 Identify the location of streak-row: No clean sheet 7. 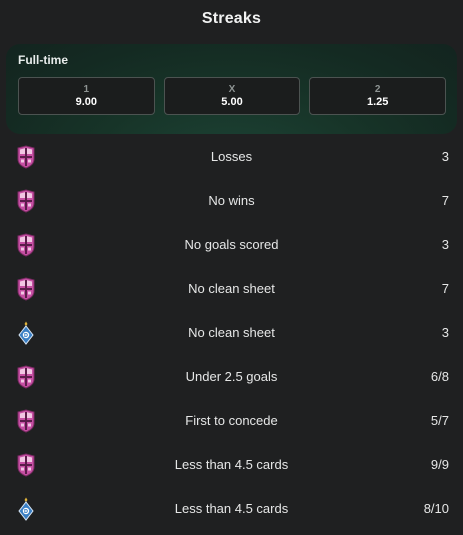
(231, 289).